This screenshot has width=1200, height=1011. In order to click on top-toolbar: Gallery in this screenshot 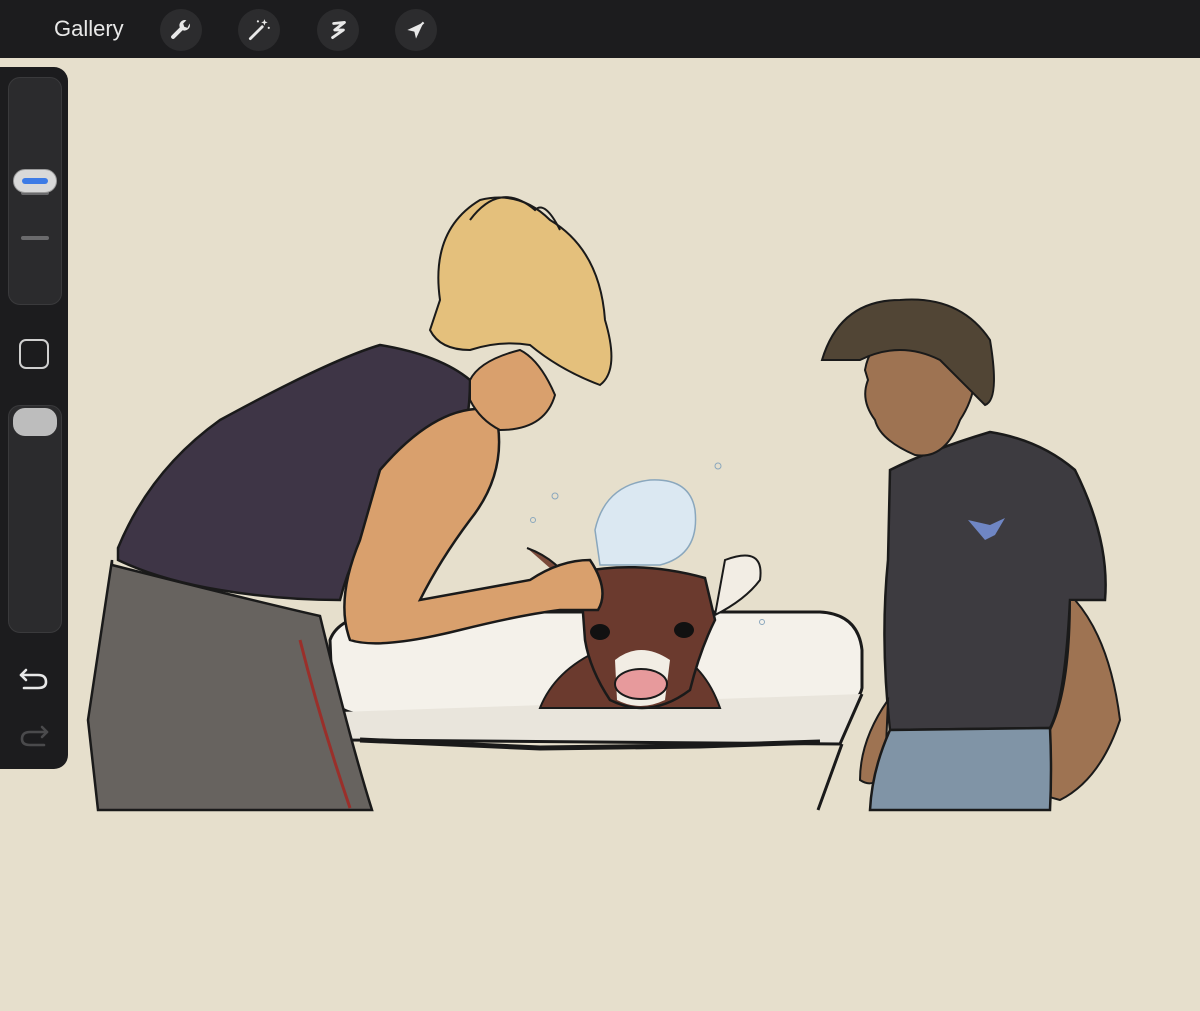, I will do `click(600, 29)`.